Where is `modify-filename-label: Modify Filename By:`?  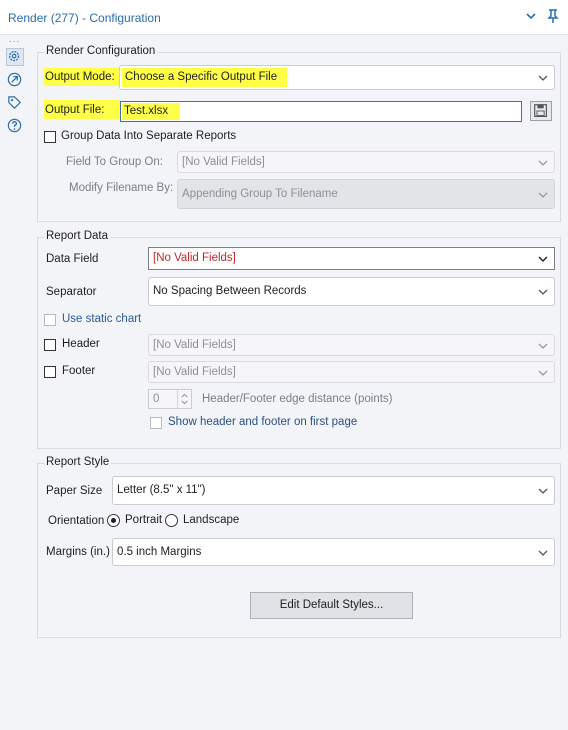 modify-filename-label: Modify Filename By: is located at coordinates (121, 188).